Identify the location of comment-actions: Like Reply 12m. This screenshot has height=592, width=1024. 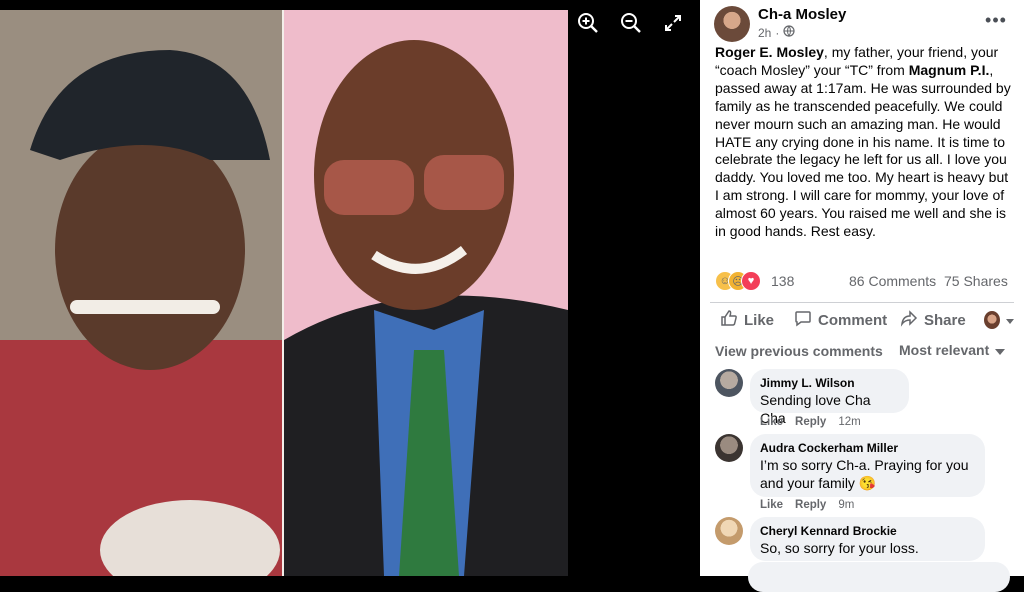
(810, 422).